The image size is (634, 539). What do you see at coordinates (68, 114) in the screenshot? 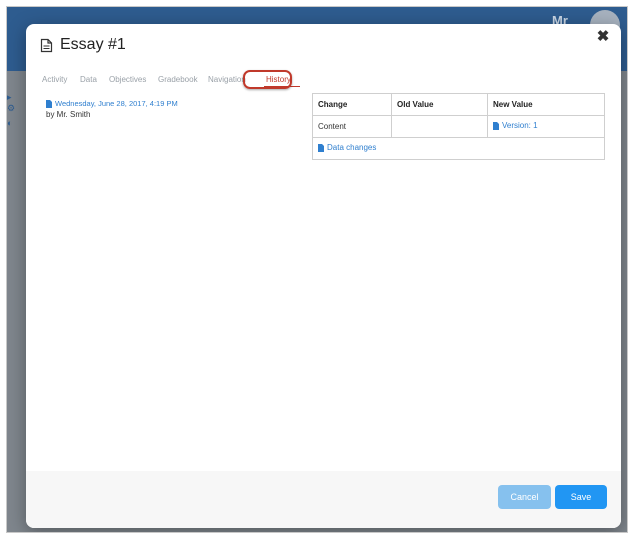
I see `history-entry-author: by Mr. Smith` at bounding box center [68, 114].